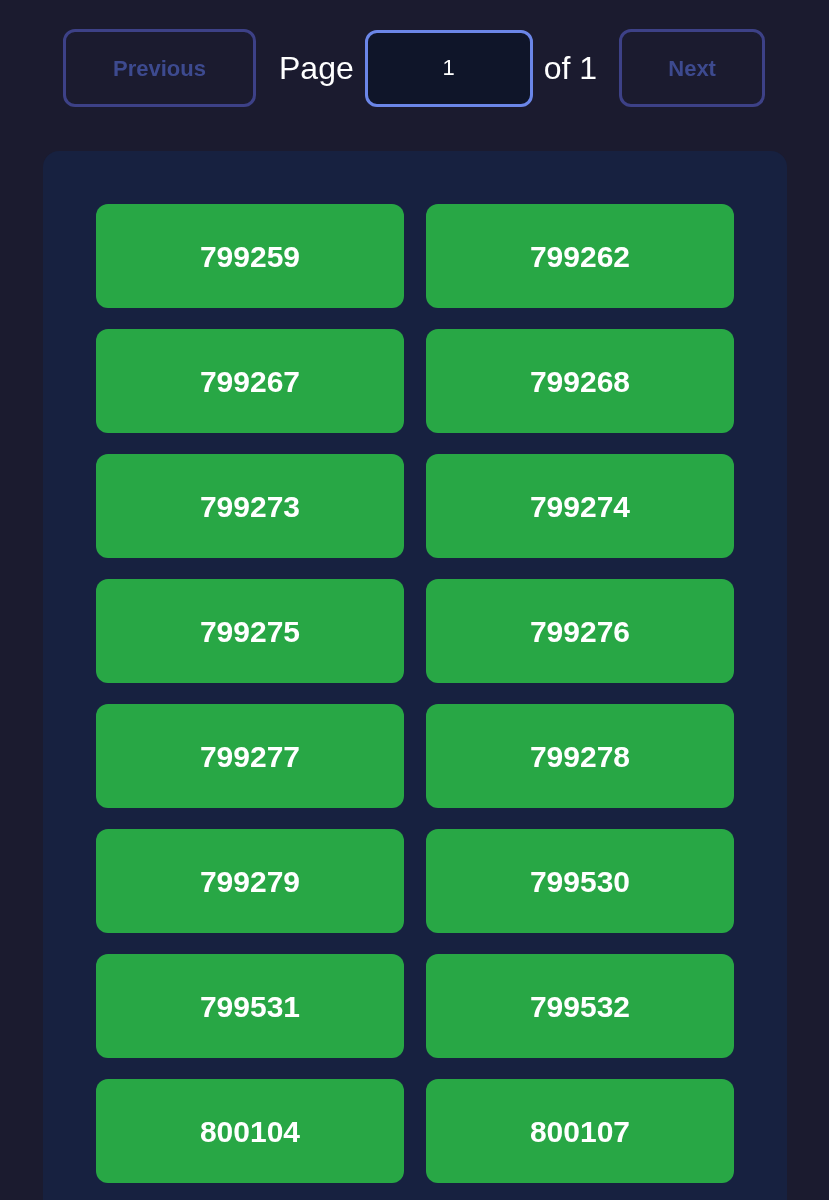 This screenshot has height=1200, width=829. Describe the element at coordinates (580, 381) in the screenshot. I see `item-button: 799268` at that location.